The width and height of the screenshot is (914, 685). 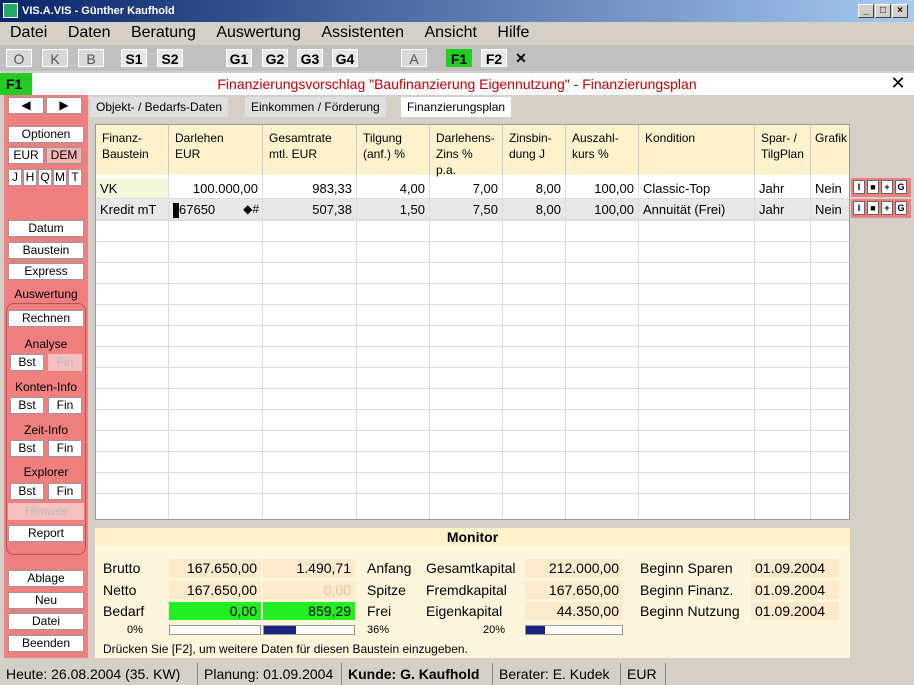 What do you see at coordinates (602, 150) in the screenshot?
I see `col-header-auszahlkurs: Auszahl-kurs %` at bounding box center [602, 150].